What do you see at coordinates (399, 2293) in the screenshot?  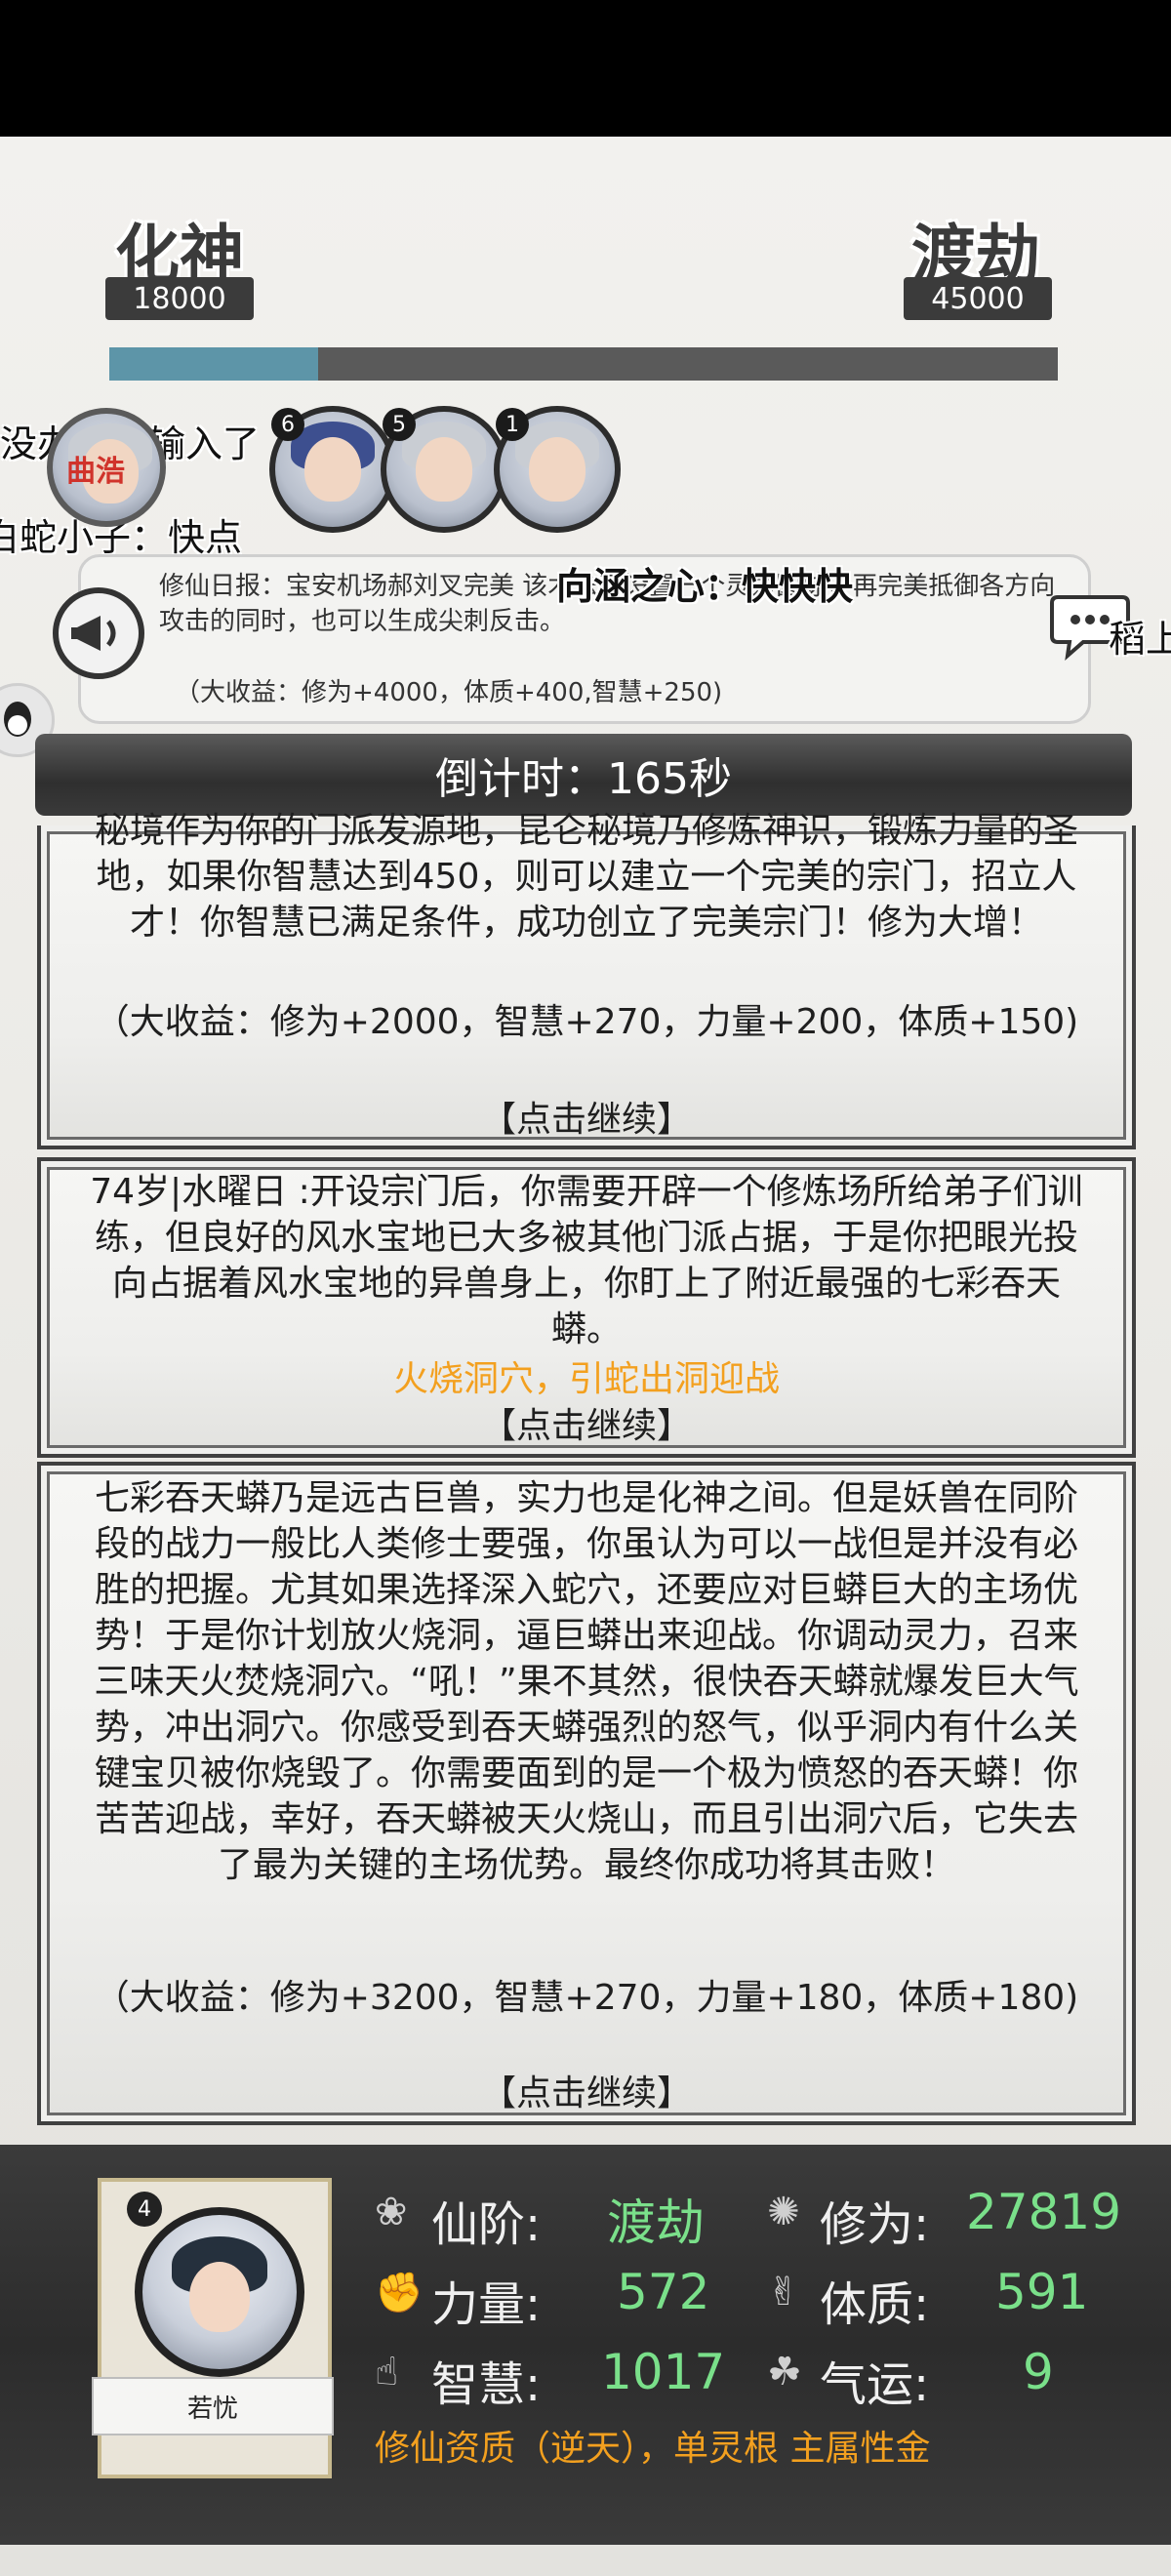 I see `strength-icon: ✊` at bounding box center [399, 2293].